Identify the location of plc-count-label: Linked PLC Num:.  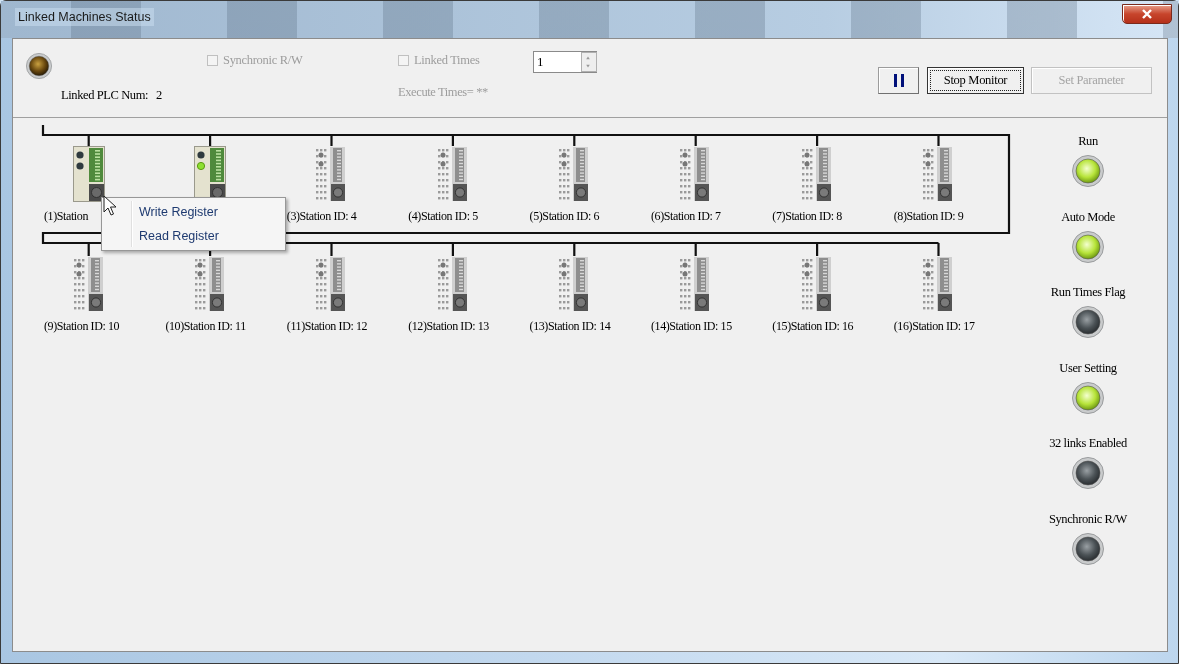
(105, 95).